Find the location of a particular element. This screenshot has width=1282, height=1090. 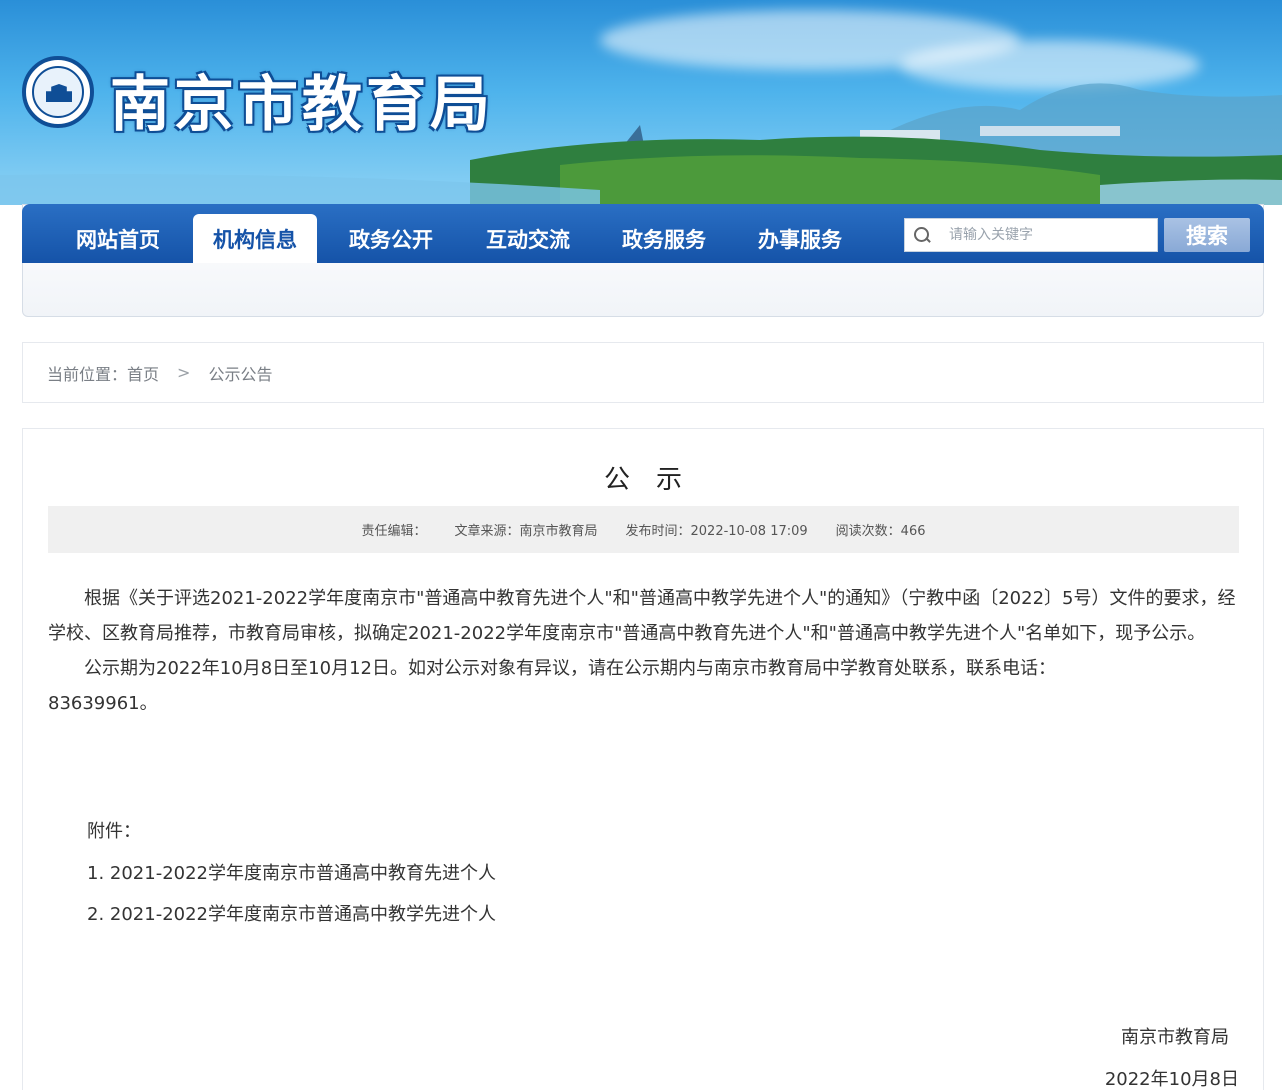

meta-views: 阅读次数：466 is located at coordinates (880, 531).